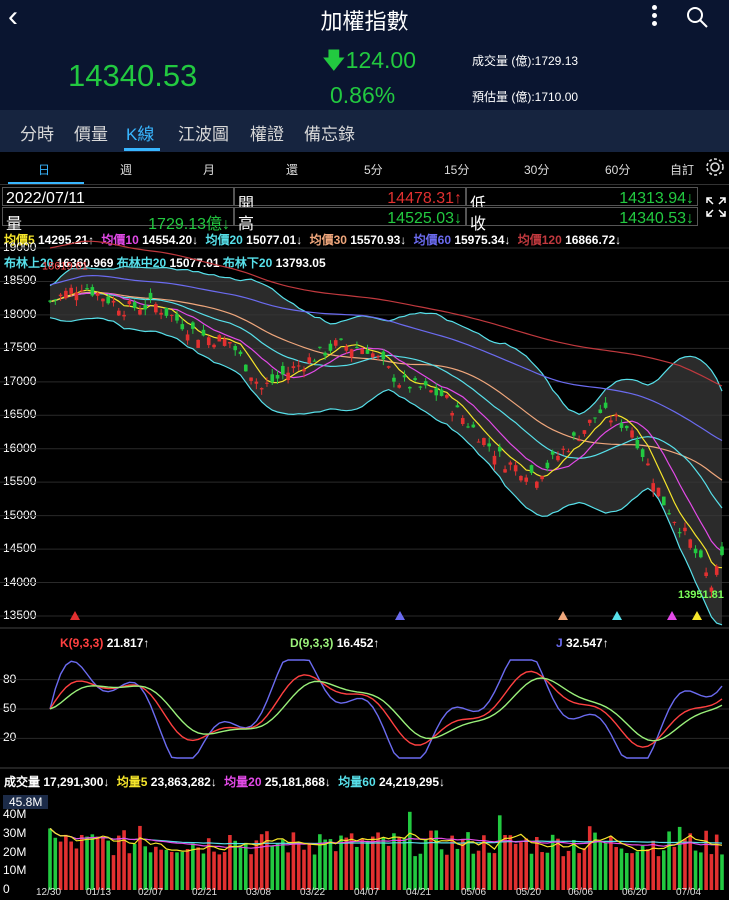  Describe the element at coordinates (581, 892) in the screenshot. I see `date-tick-10: 06/06` at that location.